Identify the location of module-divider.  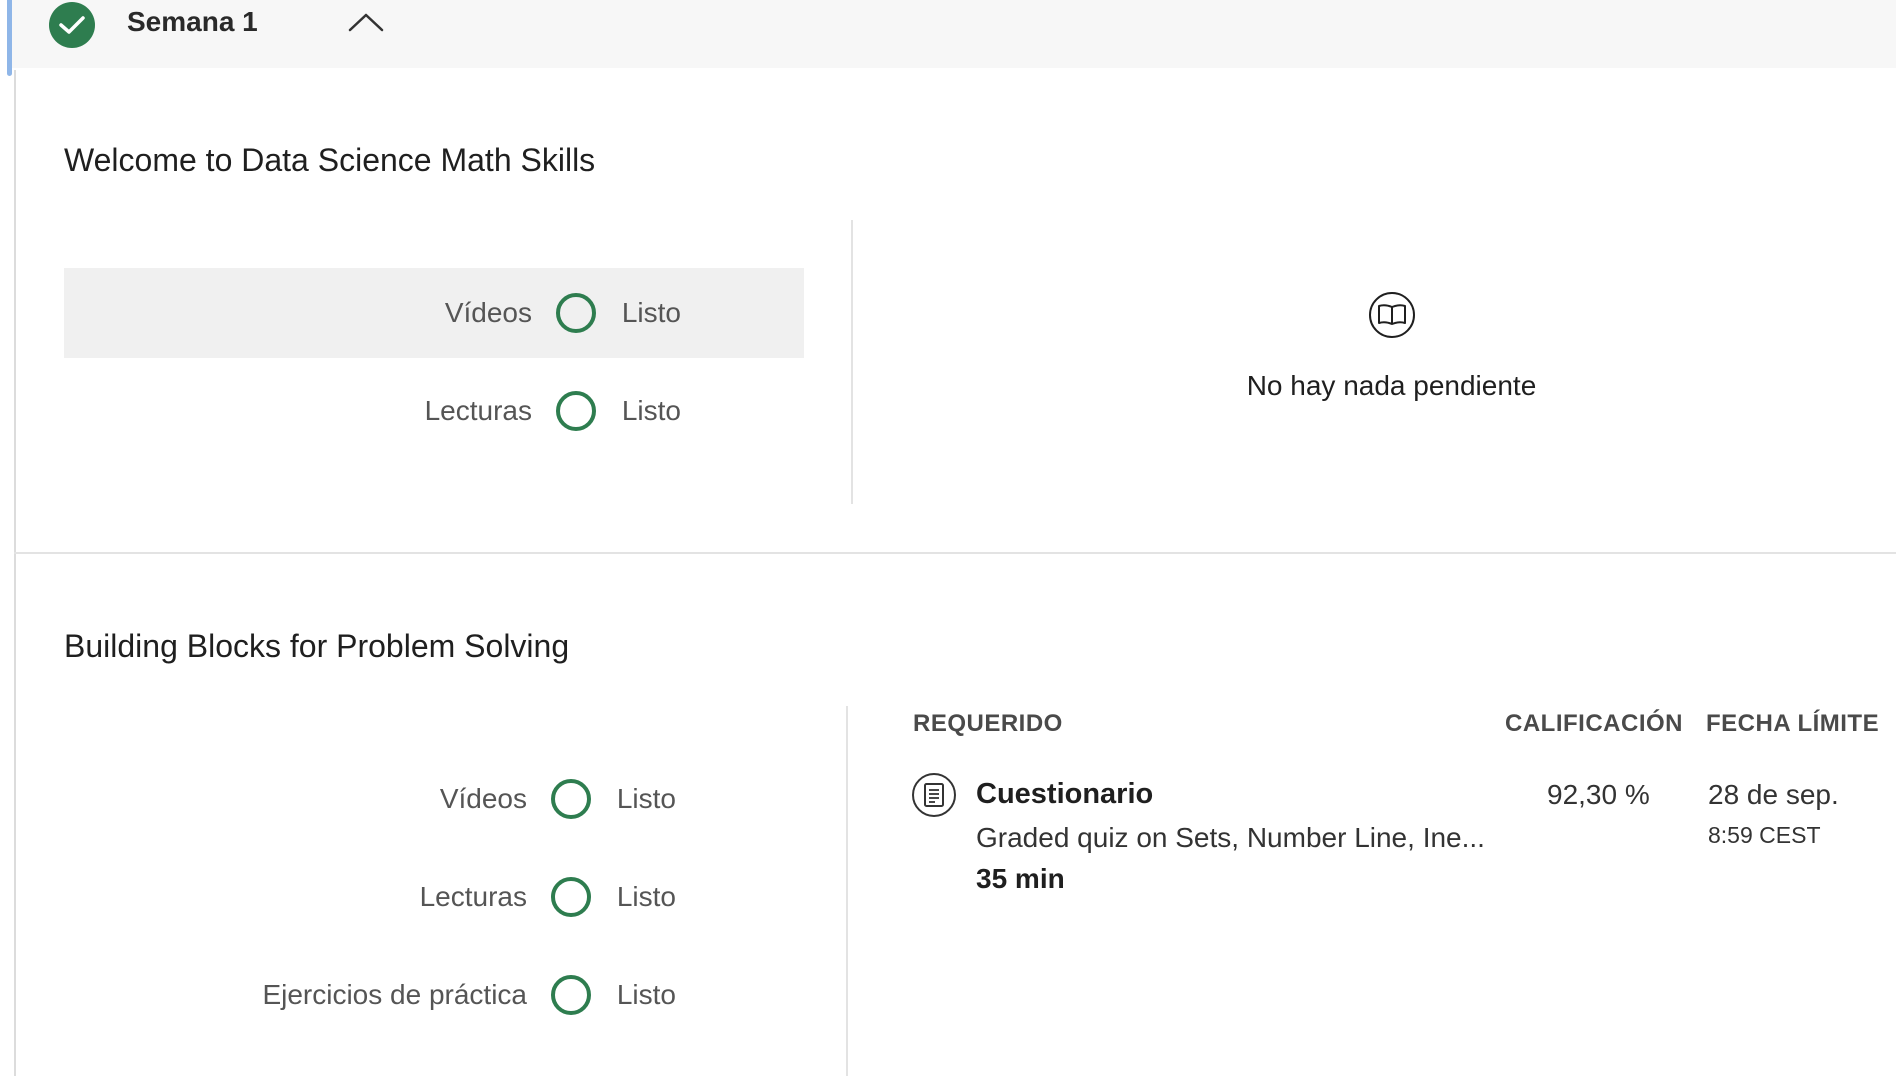
(955, 553).